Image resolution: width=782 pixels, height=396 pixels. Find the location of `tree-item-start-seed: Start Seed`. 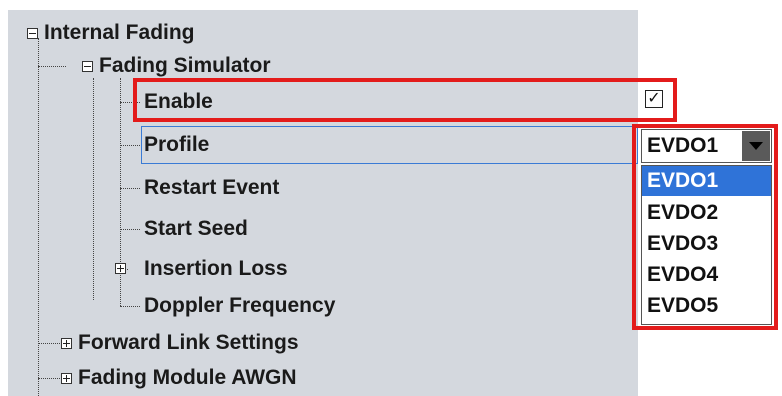

tree-item-start-seed: Start Seed is located at coordinates (196, 229).